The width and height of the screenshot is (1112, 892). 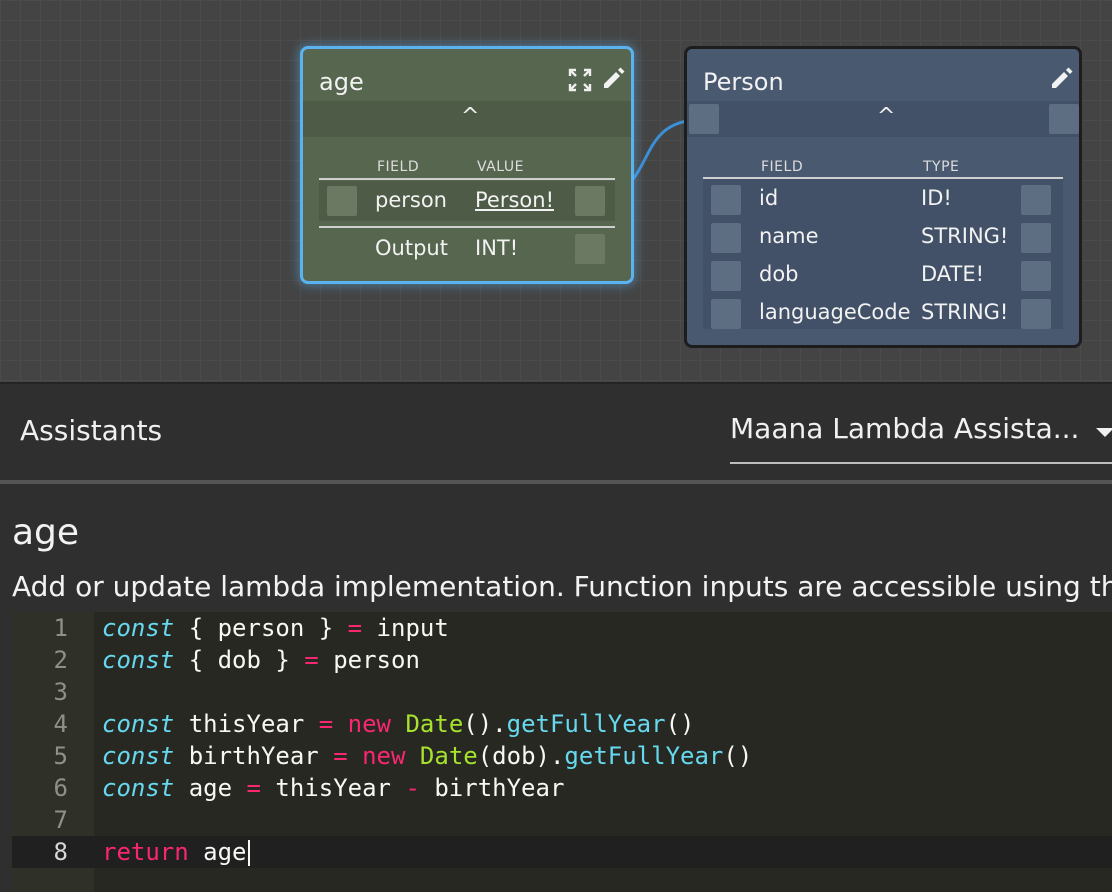 What do you see at coordinates (835, 312) in the screenshot?
I see `field-name: languageCode` at bounding box center [835, 312].